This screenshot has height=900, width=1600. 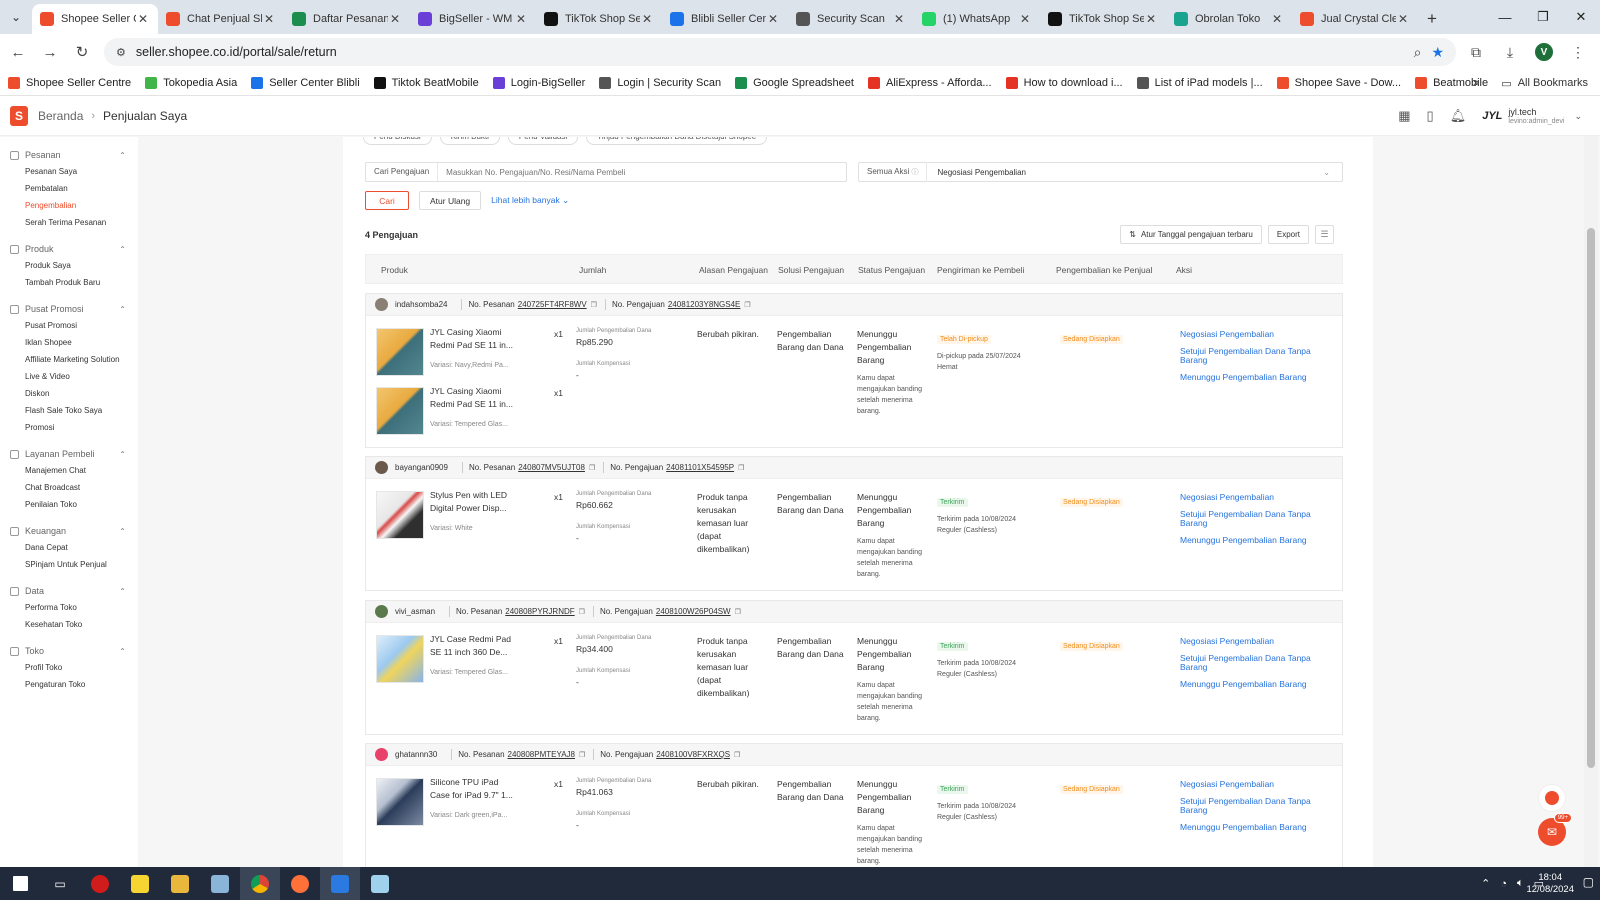 What do you see at coordinates (1404, 116) in the screenshot?
I see `apps-grid-icon: ▦` at bounding box center [1404, 116].